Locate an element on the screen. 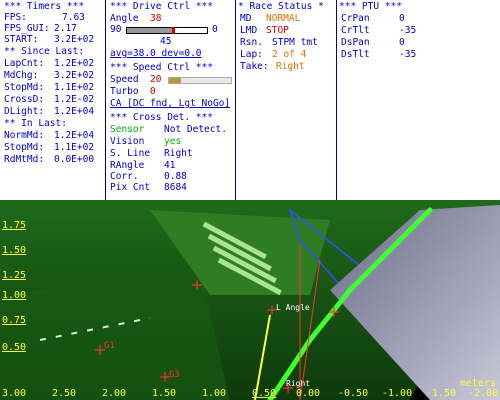 The image size is (500, 400). lap-value: 2 of 4 is located at coordinates (289, 54).